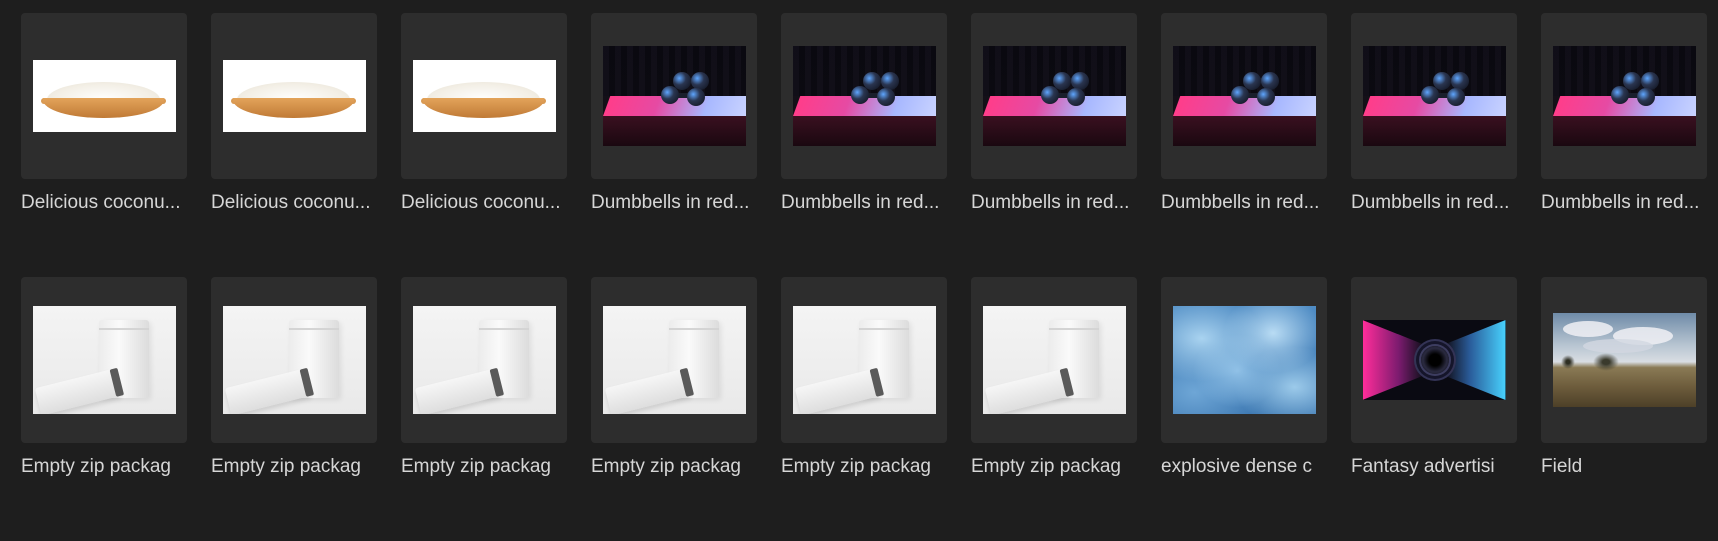 The image size is (1718, 541). I want to click on asset-title: explosive dense c, so click(1237, 466).